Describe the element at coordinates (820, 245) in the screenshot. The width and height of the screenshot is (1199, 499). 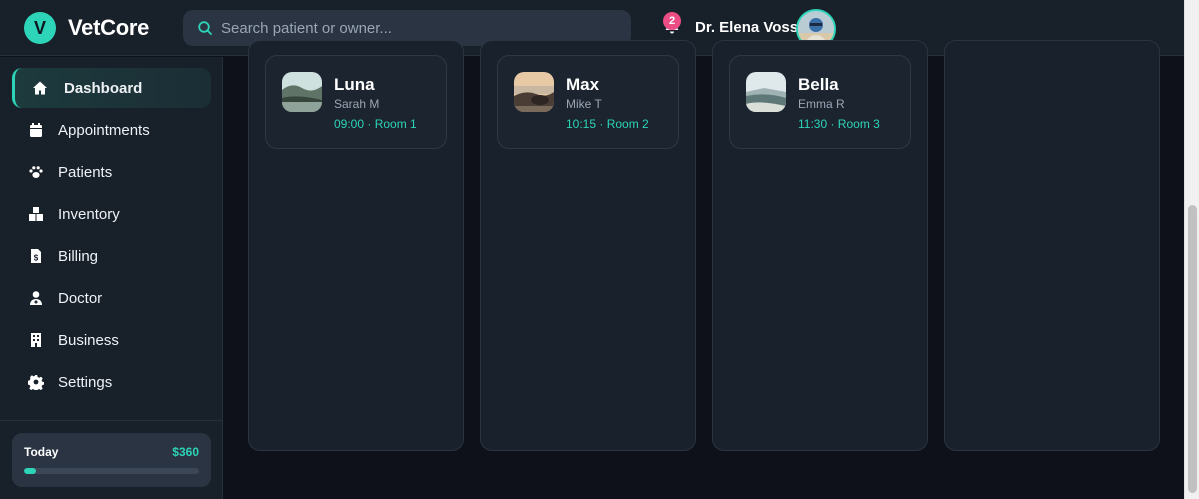
I see `board-column: Bella Emma R 11:30 · Room 3` at that location.